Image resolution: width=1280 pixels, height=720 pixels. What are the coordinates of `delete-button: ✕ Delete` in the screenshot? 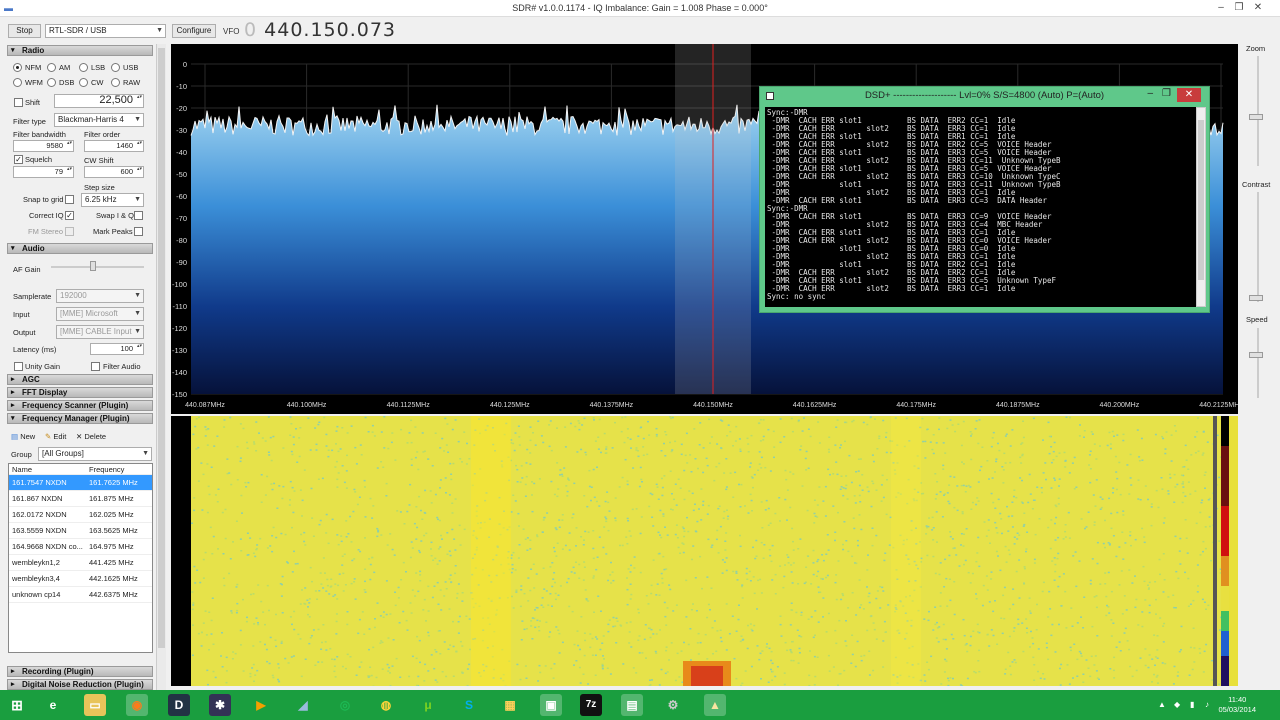 It's located at (91, 436).